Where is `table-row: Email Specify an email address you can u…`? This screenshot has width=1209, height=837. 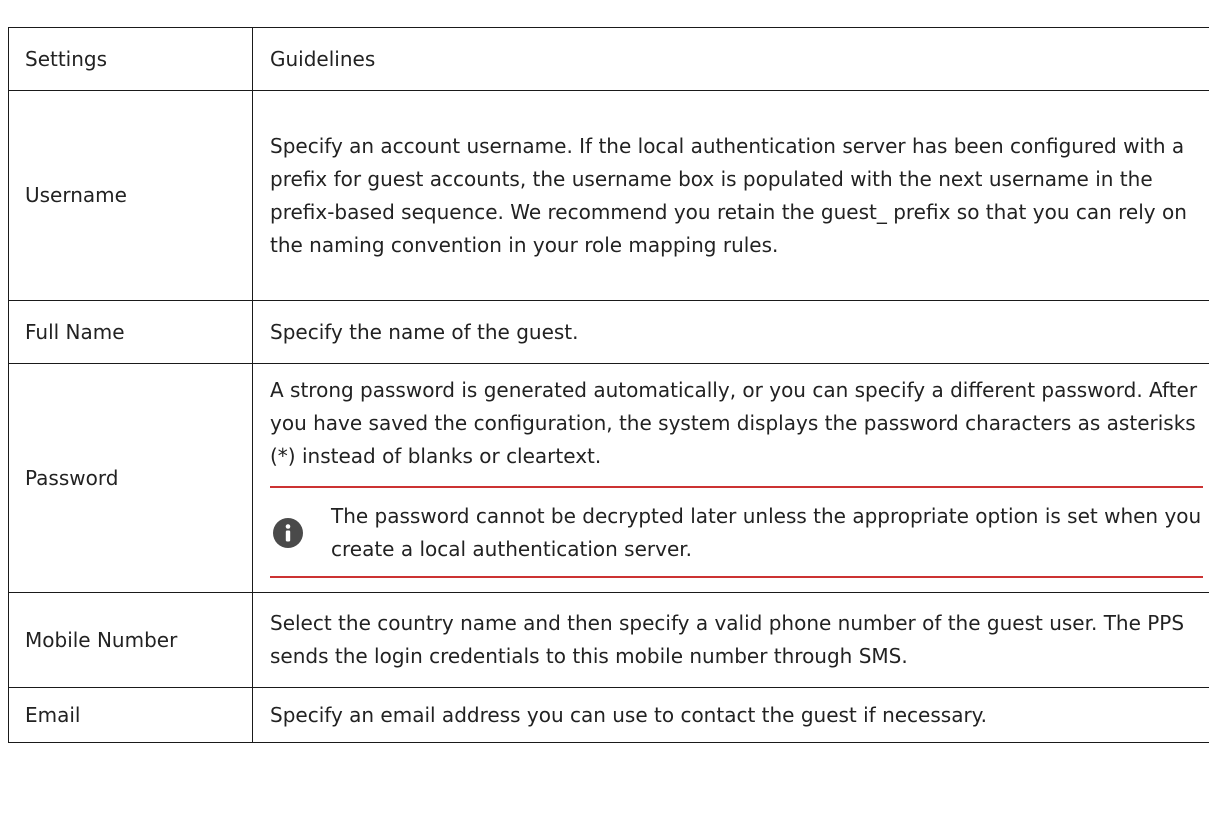 table-row: Email Specify an email address you can u… is located at coordinates (608, 715).